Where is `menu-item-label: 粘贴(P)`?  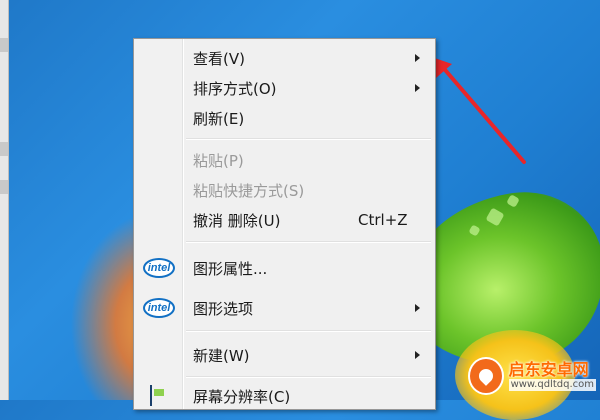 menu-item-label: 粘贴(P) is located at coordinates (218, 160).